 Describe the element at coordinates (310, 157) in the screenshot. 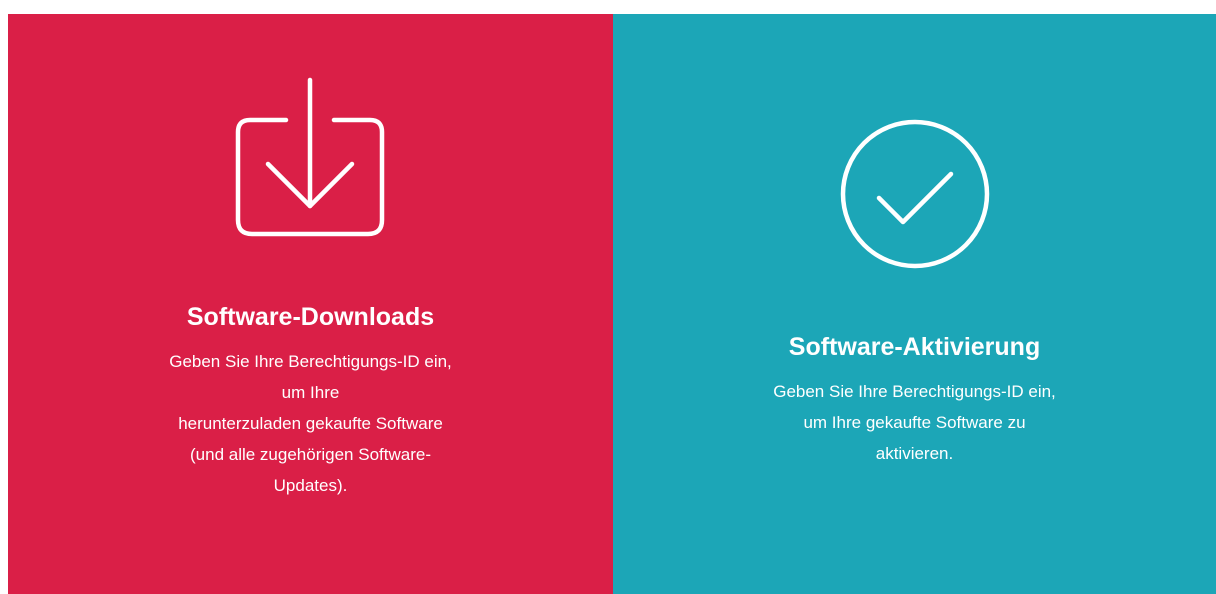

I see `download-icon` at that location.